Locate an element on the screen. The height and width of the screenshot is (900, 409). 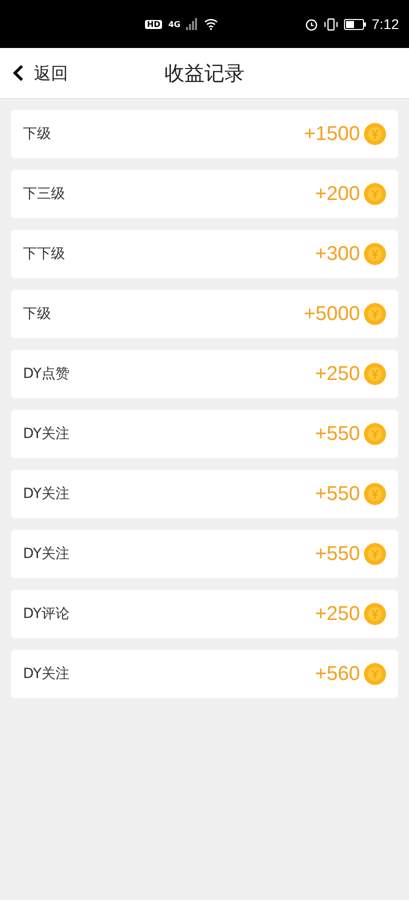
record-amount: +560 is located at coordinates (337, 674).